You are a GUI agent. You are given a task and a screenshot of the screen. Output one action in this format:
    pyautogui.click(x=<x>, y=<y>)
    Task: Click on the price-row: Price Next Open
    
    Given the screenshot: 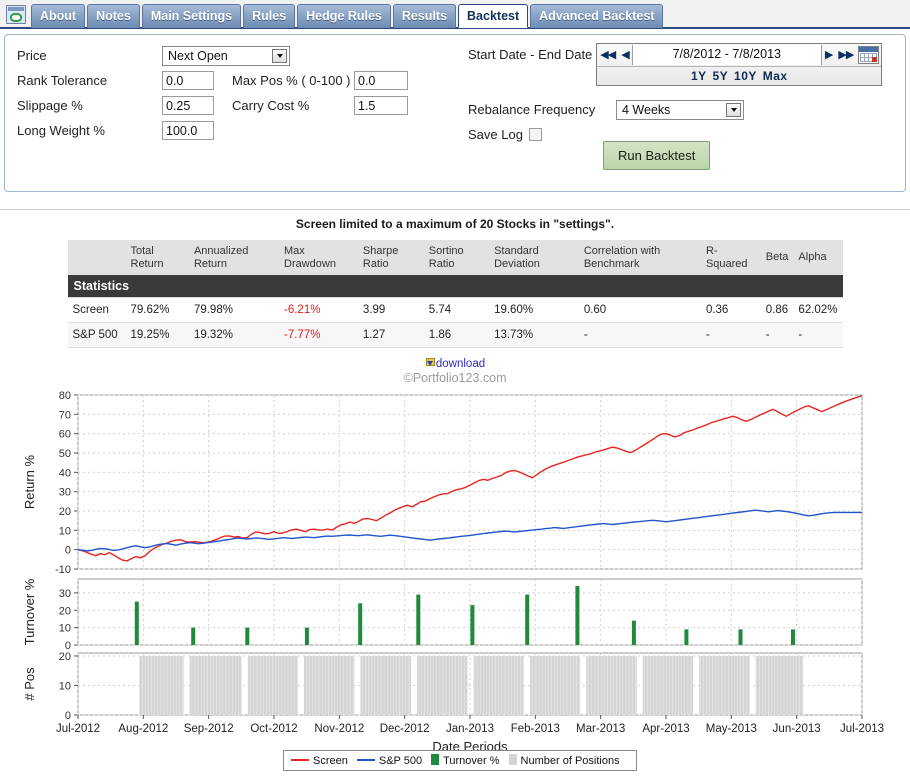 What is the action you would take?
    pyautogui.click(x=238, y=55)
    